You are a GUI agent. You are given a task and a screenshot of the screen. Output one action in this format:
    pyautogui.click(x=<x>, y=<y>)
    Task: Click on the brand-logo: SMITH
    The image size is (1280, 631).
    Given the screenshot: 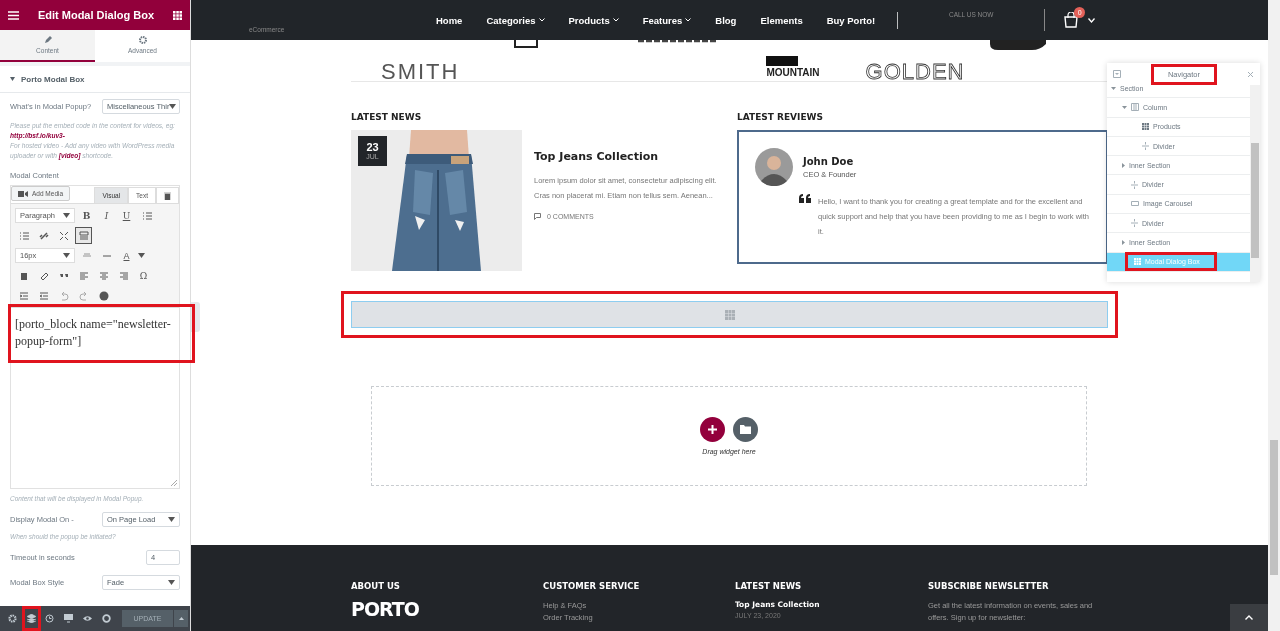 What is the action you would take?
    pyautogui.click(x=420, y=71)
    